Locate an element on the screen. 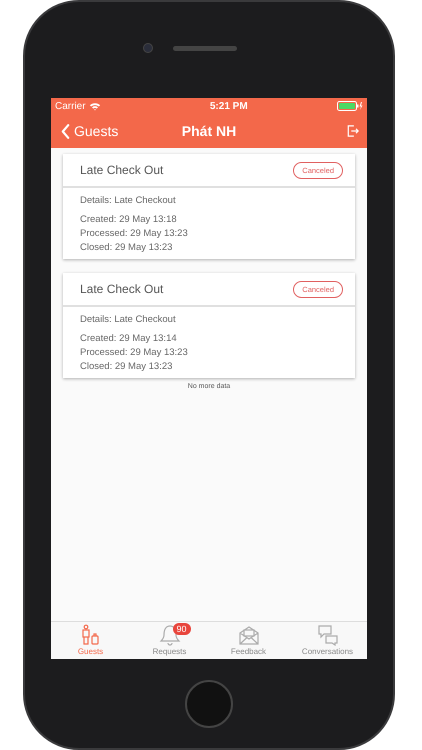  battery-icon is located at coordinates (349, 106).